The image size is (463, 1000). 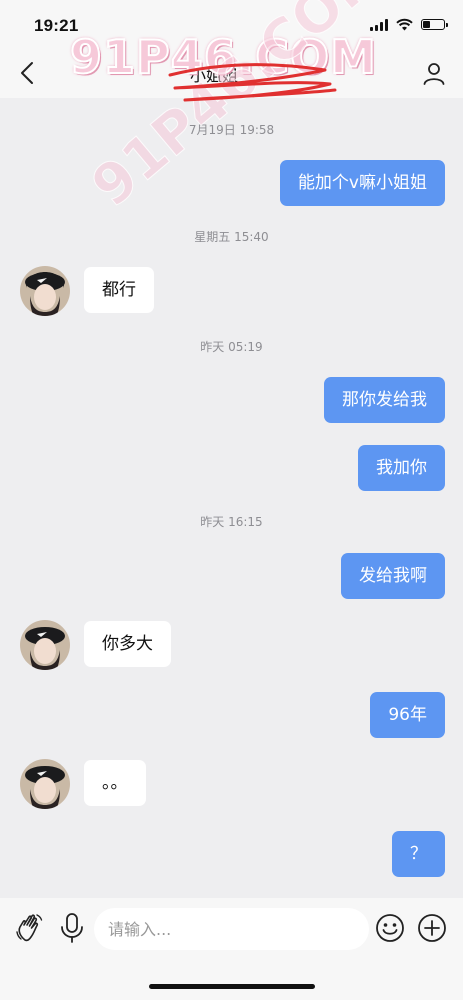 What do you see at coordinates (434, 73) in the screenshot?
I see `profile-icon` at bounding box center [434, 73].